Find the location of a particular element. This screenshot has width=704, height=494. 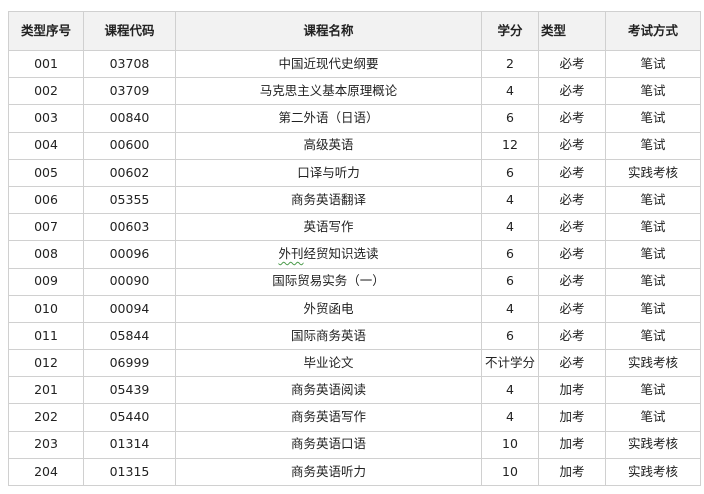

table-row: 005 00602 口译与听力 6 必考 实践考核 is located at coordinates (354, 172).